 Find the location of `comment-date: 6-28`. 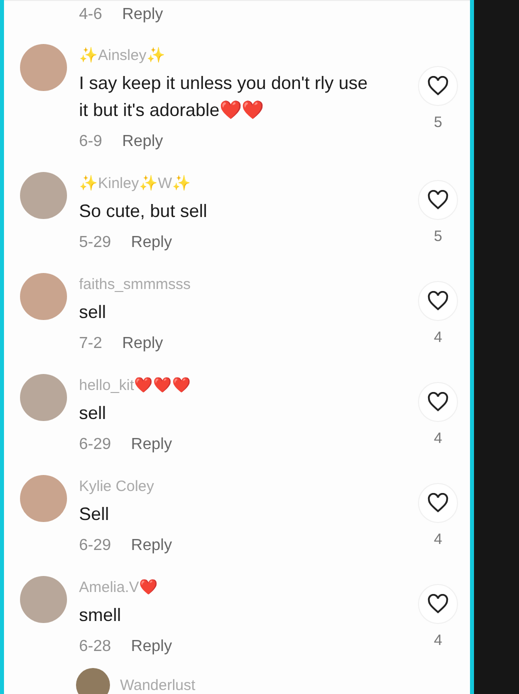

comment-date: 6-28 is located at coordinates (95, 647).